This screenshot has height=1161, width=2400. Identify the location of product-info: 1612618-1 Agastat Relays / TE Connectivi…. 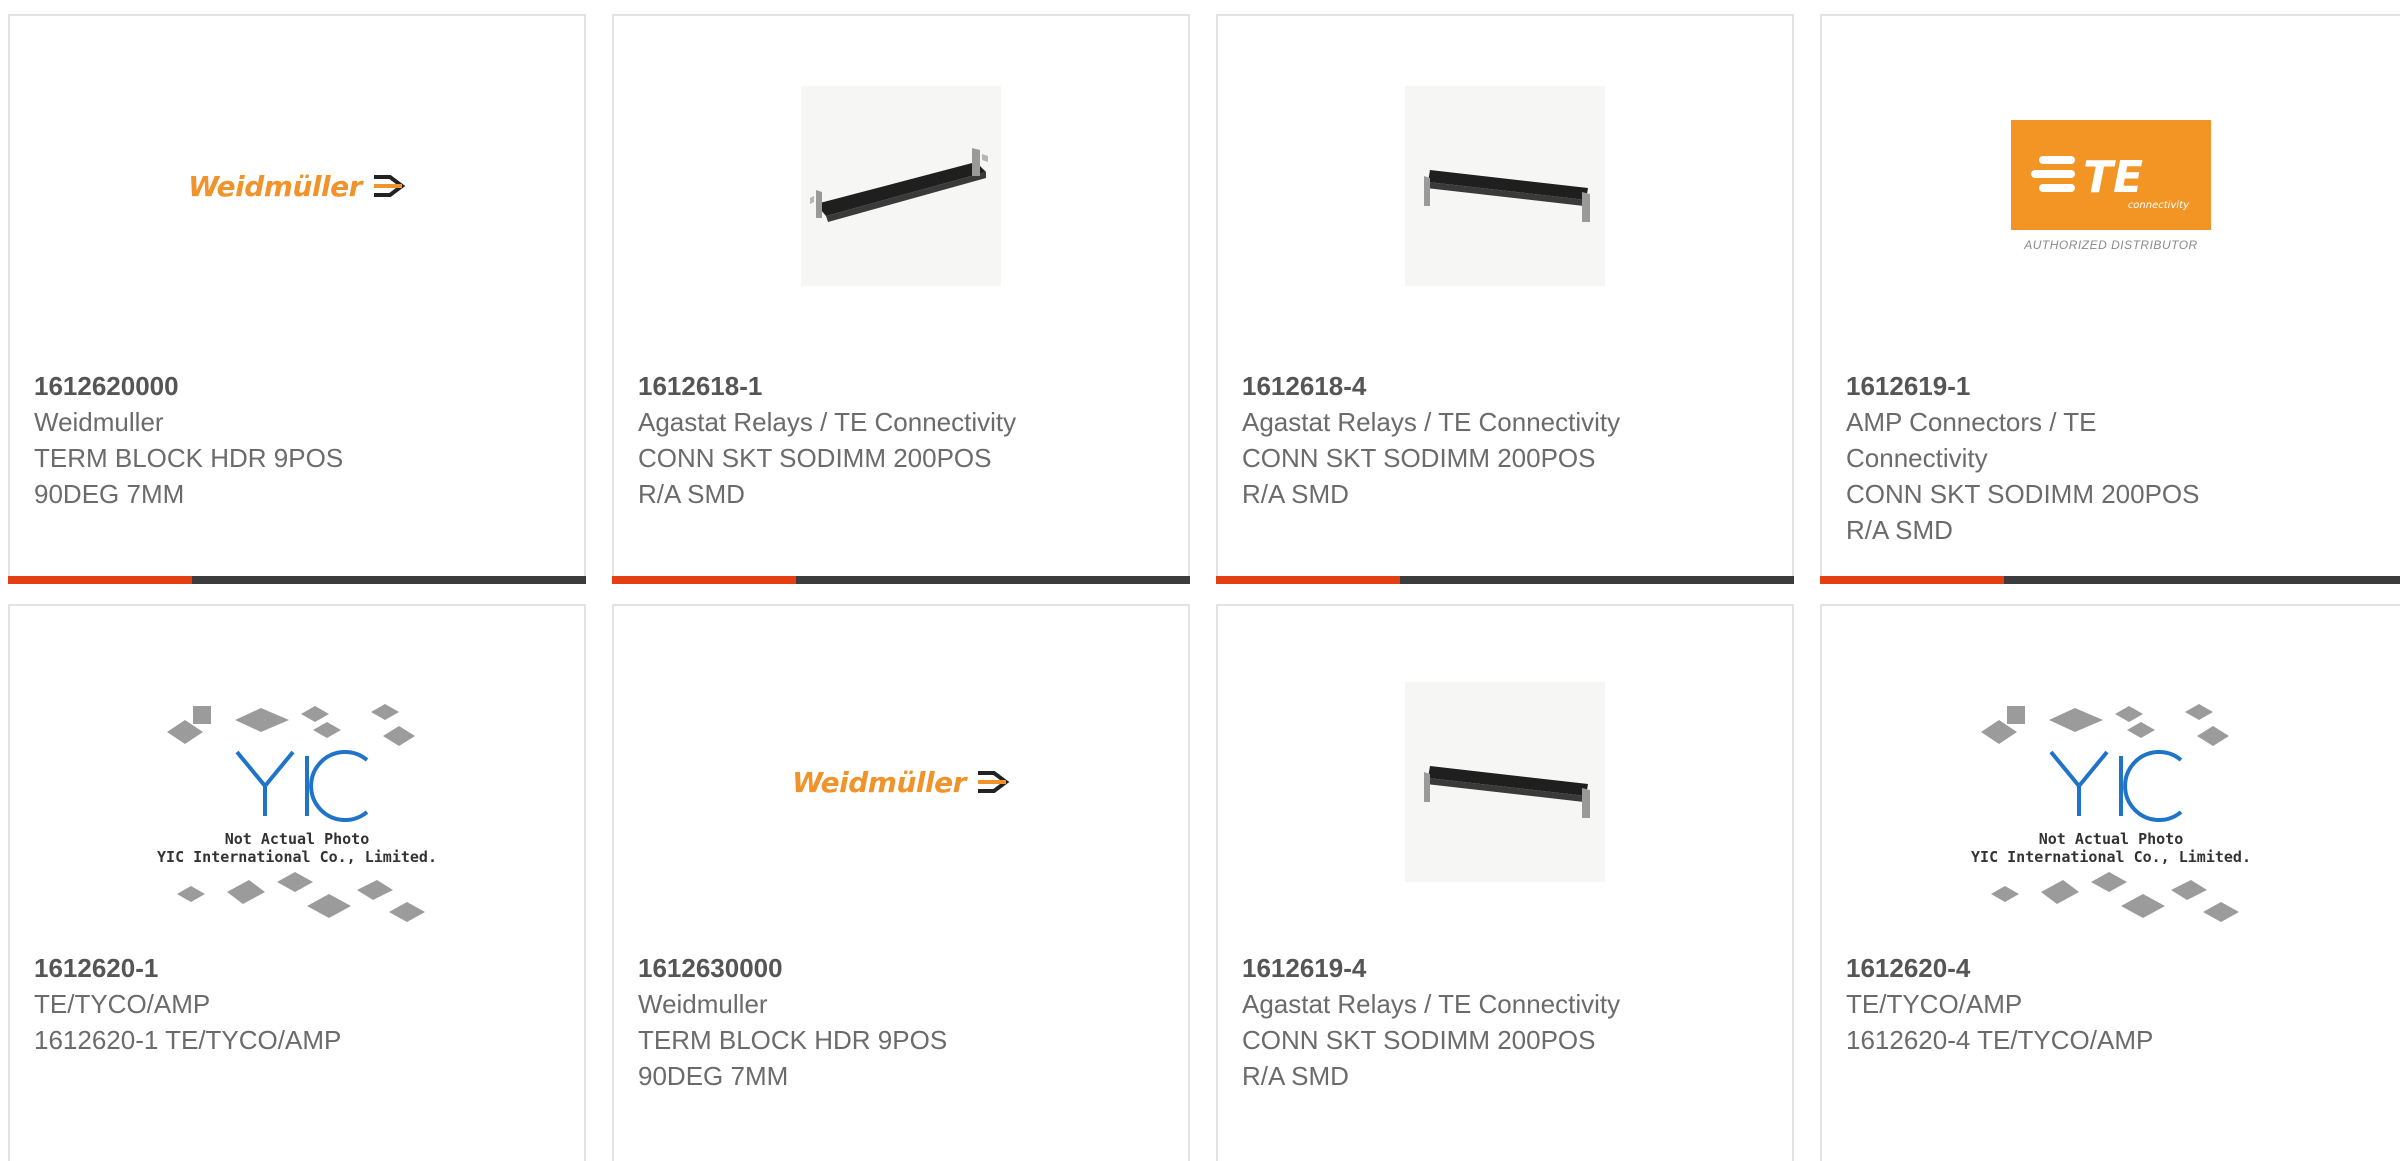
(903, 440).